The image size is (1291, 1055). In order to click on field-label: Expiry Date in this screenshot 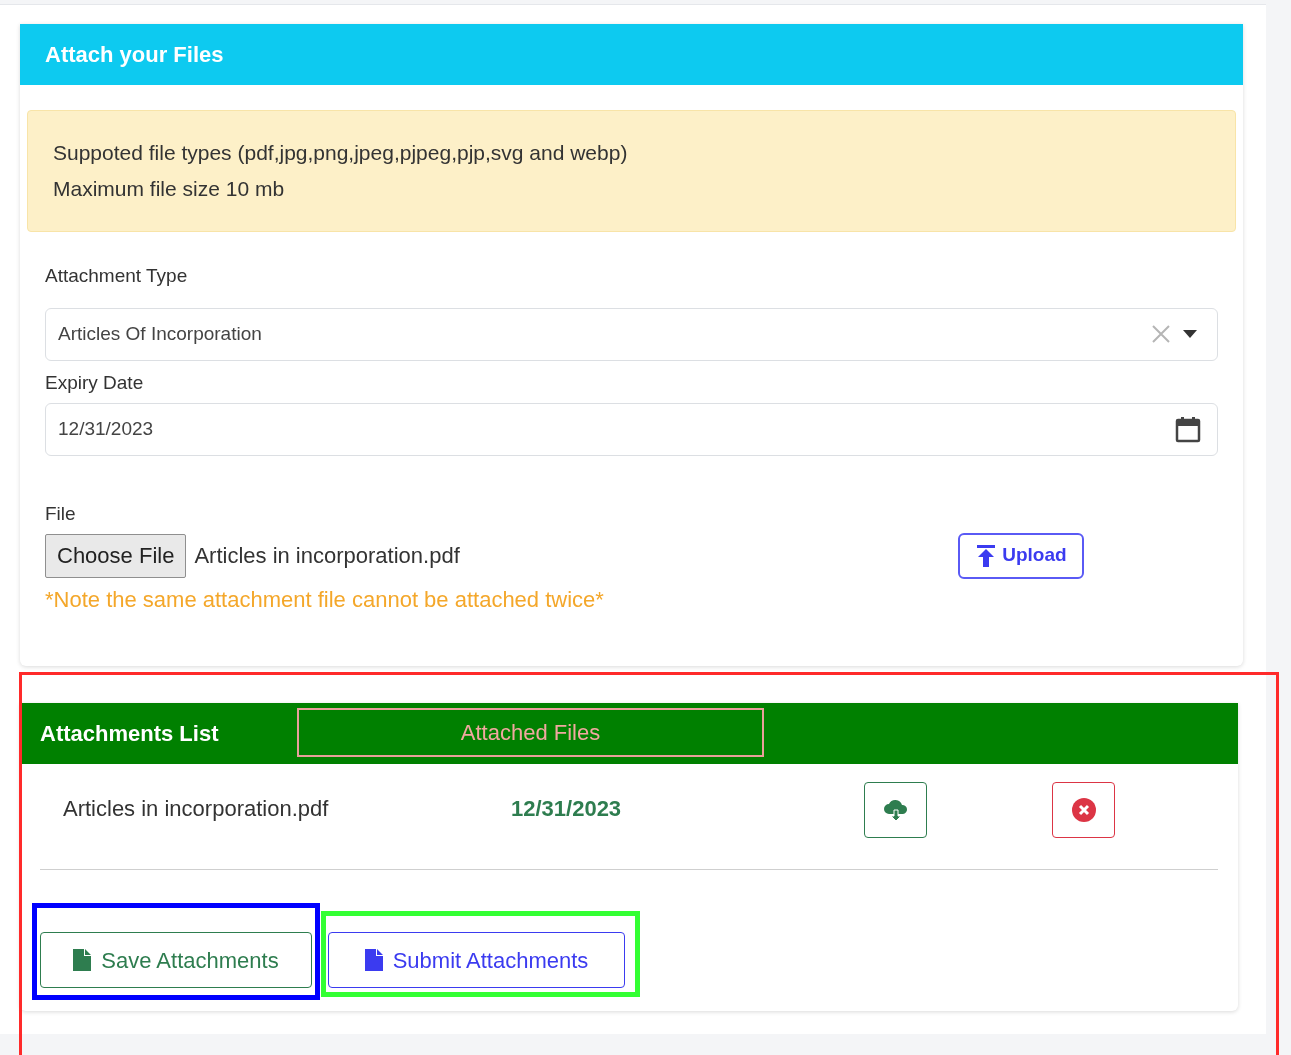, I will do `click(94, 382)`.